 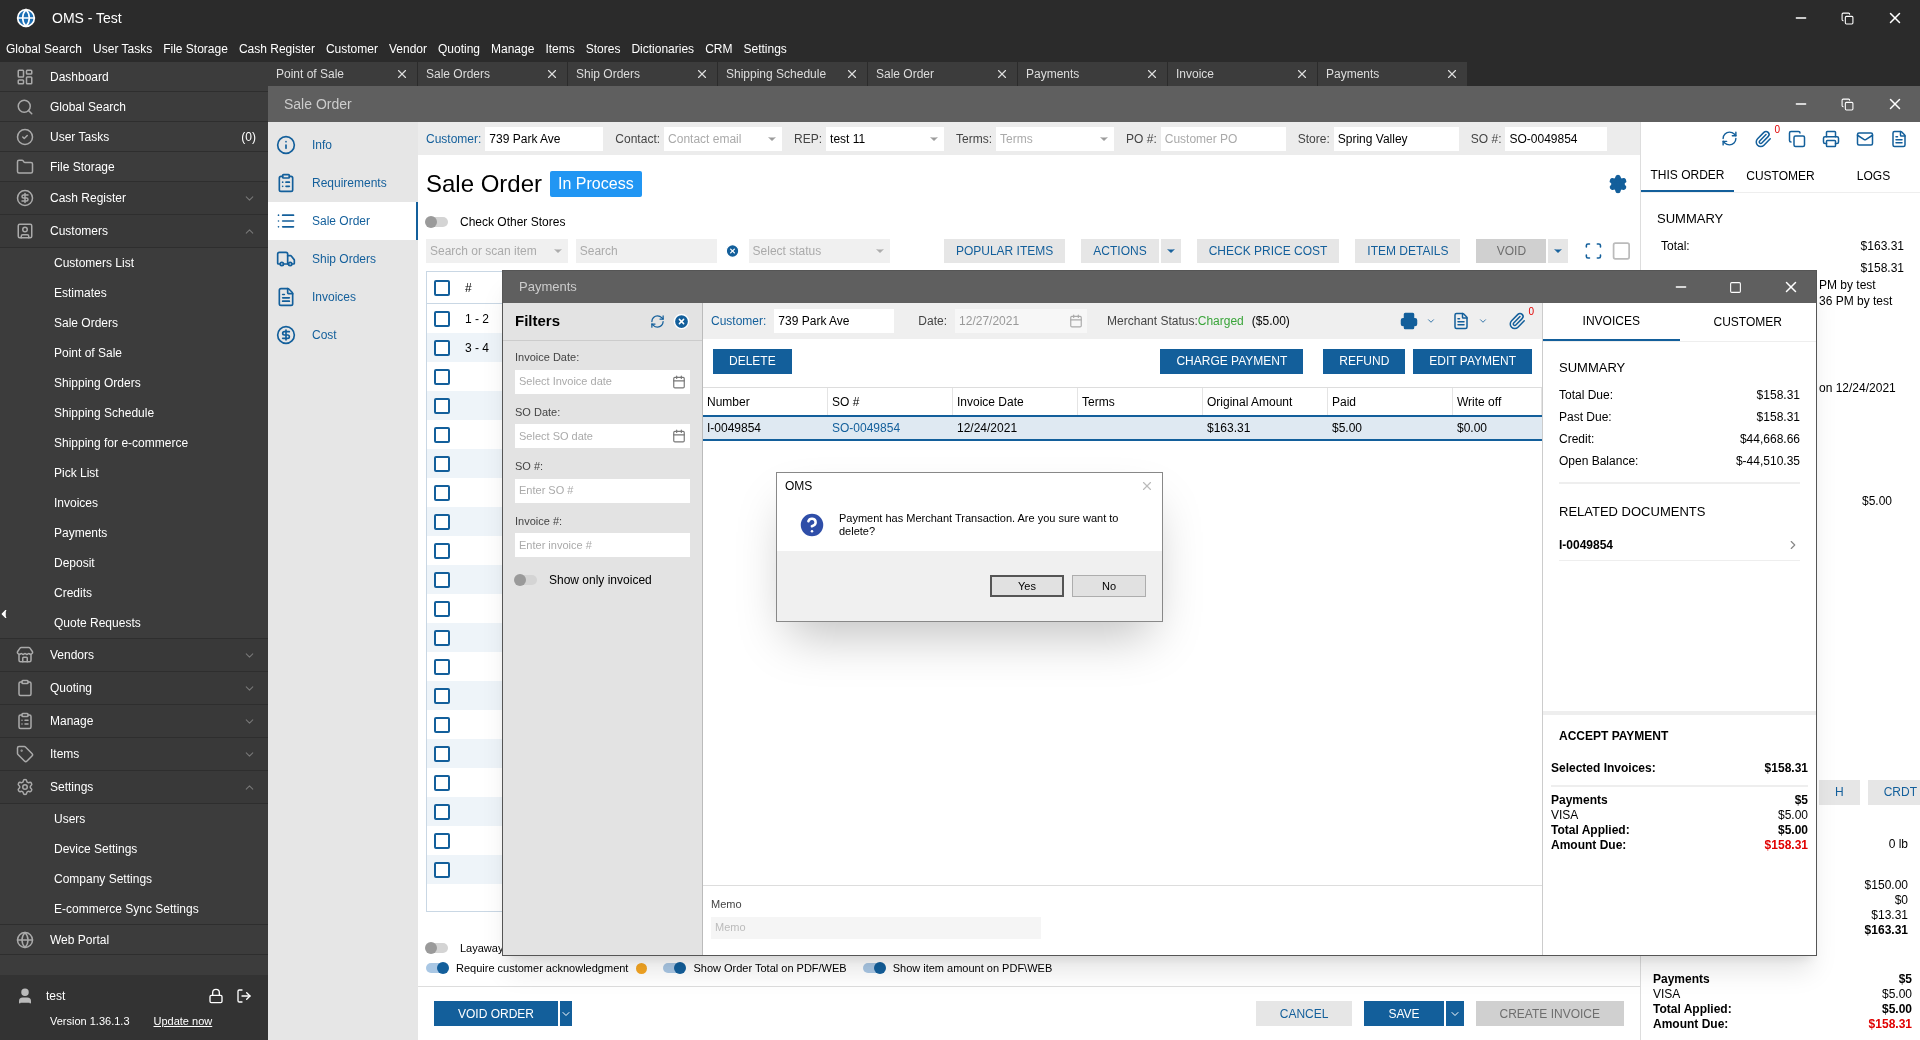 What do you see at coordinates (733, 251) in the screenshot?
I see `clear-icon` at bounding box center [733, 251].